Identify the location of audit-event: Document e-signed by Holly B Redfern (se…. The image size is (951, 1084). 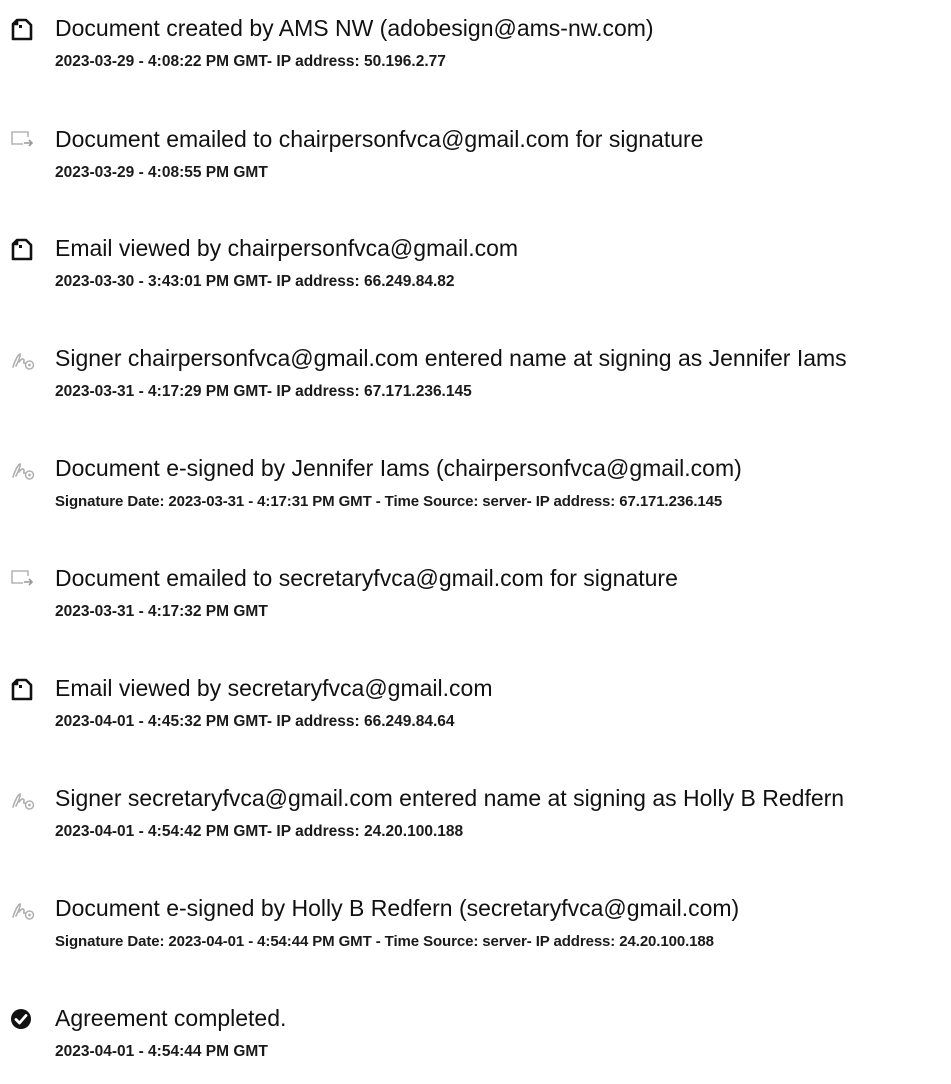
(475, 934).